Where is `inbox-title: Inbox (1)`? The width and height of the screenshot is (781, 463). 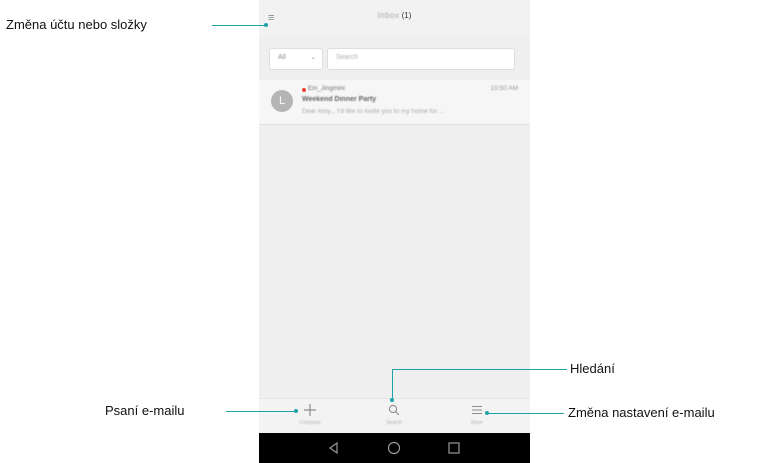
inbox-title: Inbox (1) is located at coordinates (394, 15).